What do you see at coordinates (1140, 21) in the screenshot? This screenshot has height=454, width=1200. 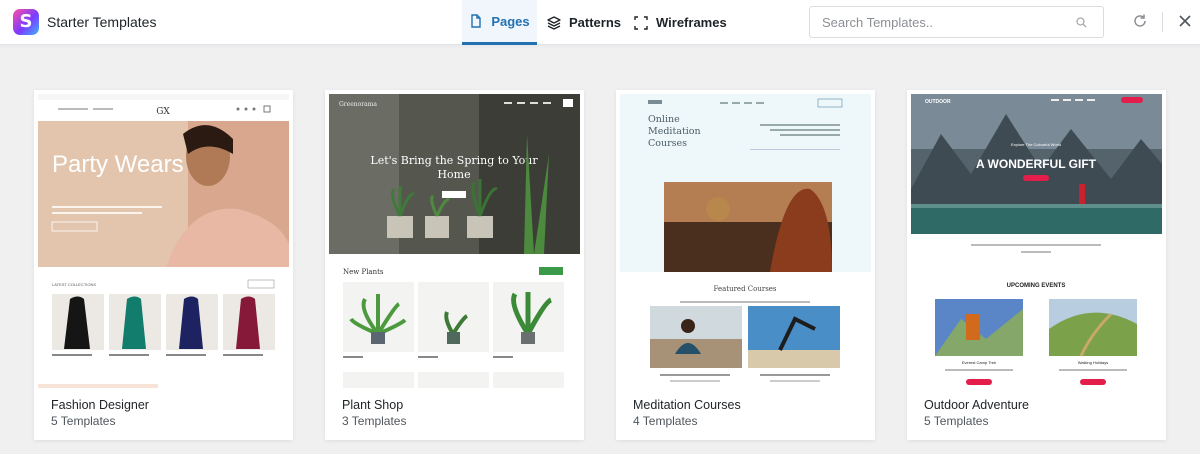 I see `refresh-icon` at bounding box center [1140, 21].